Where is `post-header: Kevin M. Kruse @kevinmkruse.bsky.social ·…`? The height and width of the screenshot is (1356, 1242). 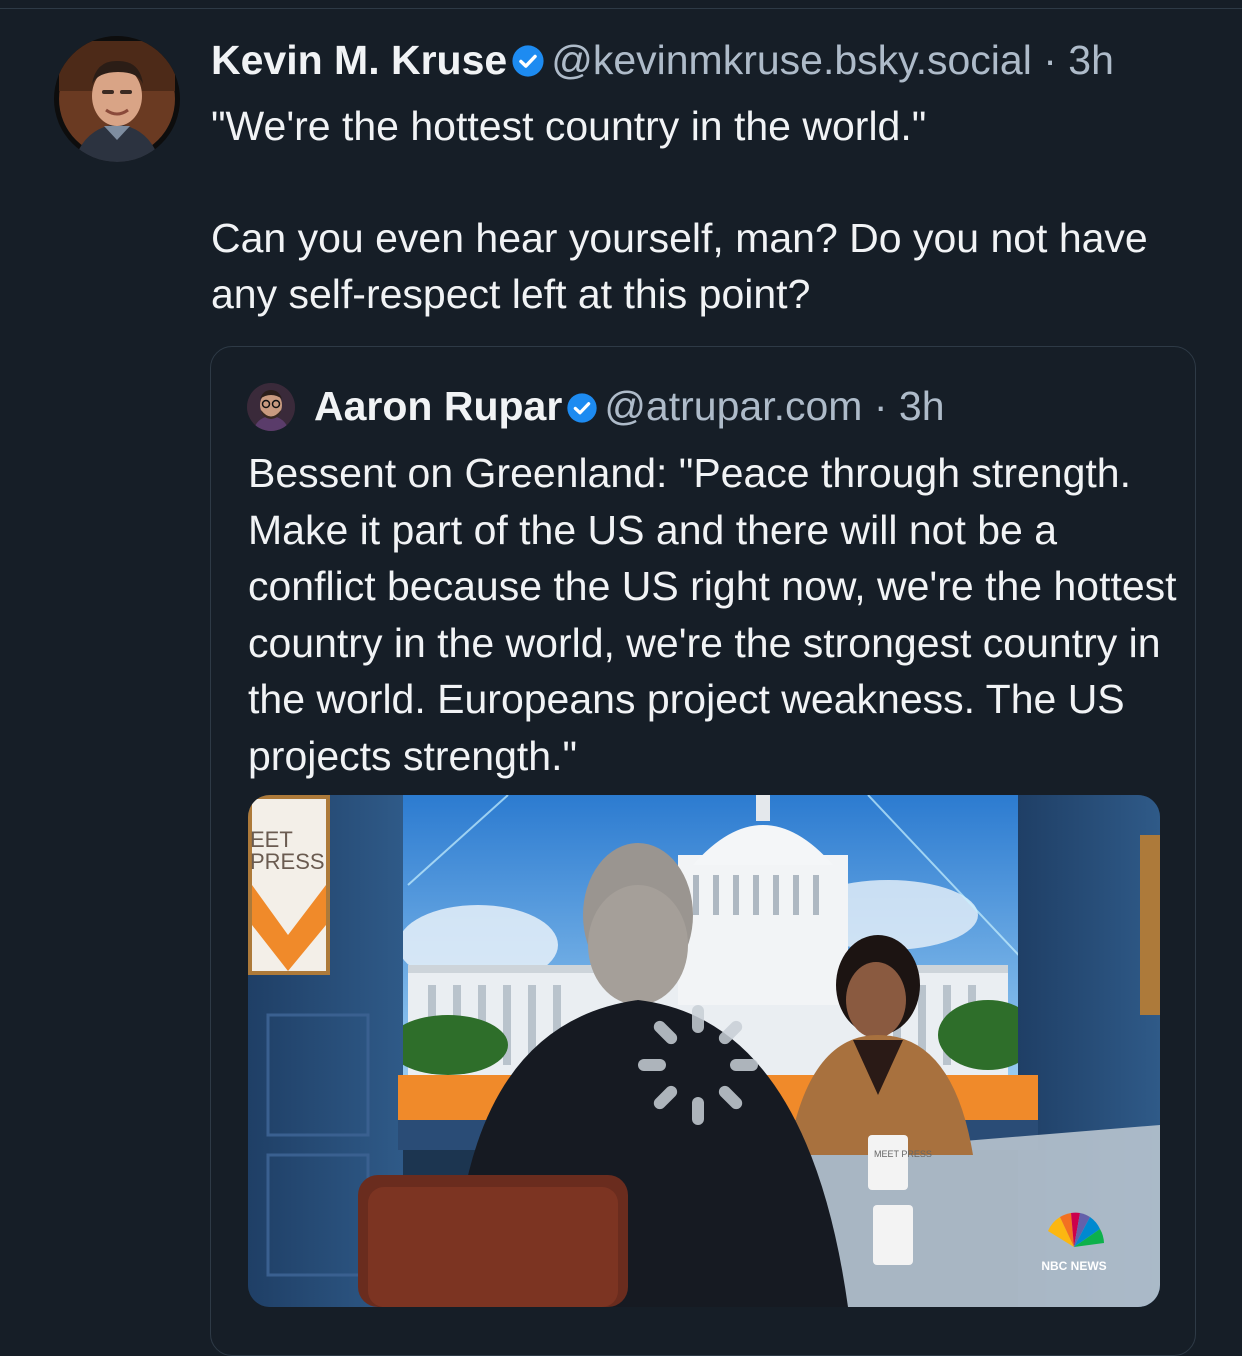
post-header: Kevin M. Kruse @kevinmkruse.bsky.social ·… is located at coordinates (662, 62).